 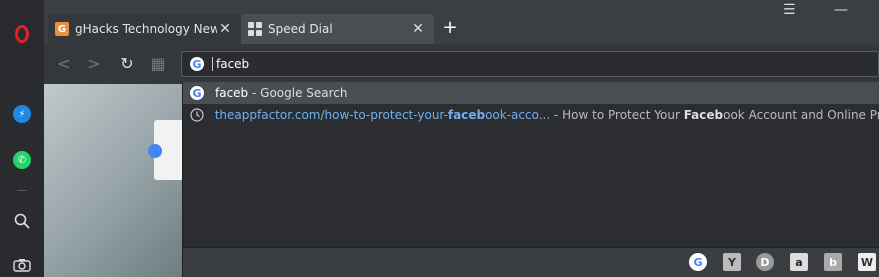 I want to click on tab-title: gHacks Technology News, so click(x=146, y=29).